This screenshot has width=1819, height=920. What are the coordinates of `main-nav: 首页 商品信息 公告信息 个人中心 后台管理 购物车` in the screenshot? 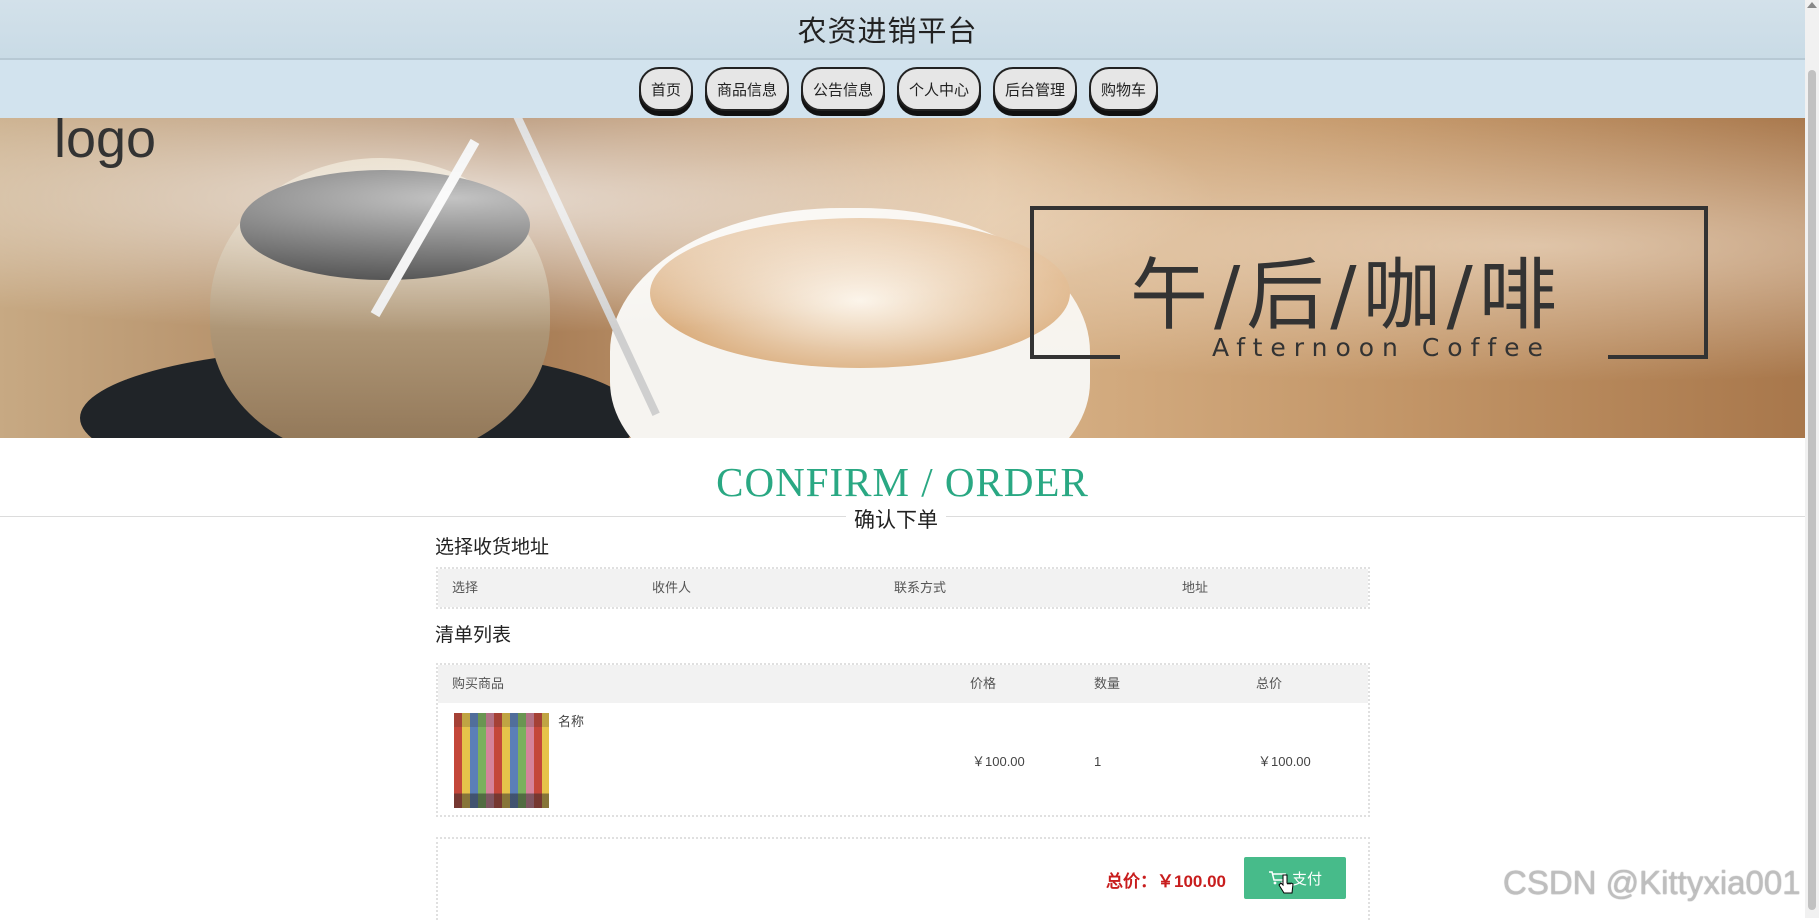 It's located at (902, 89).